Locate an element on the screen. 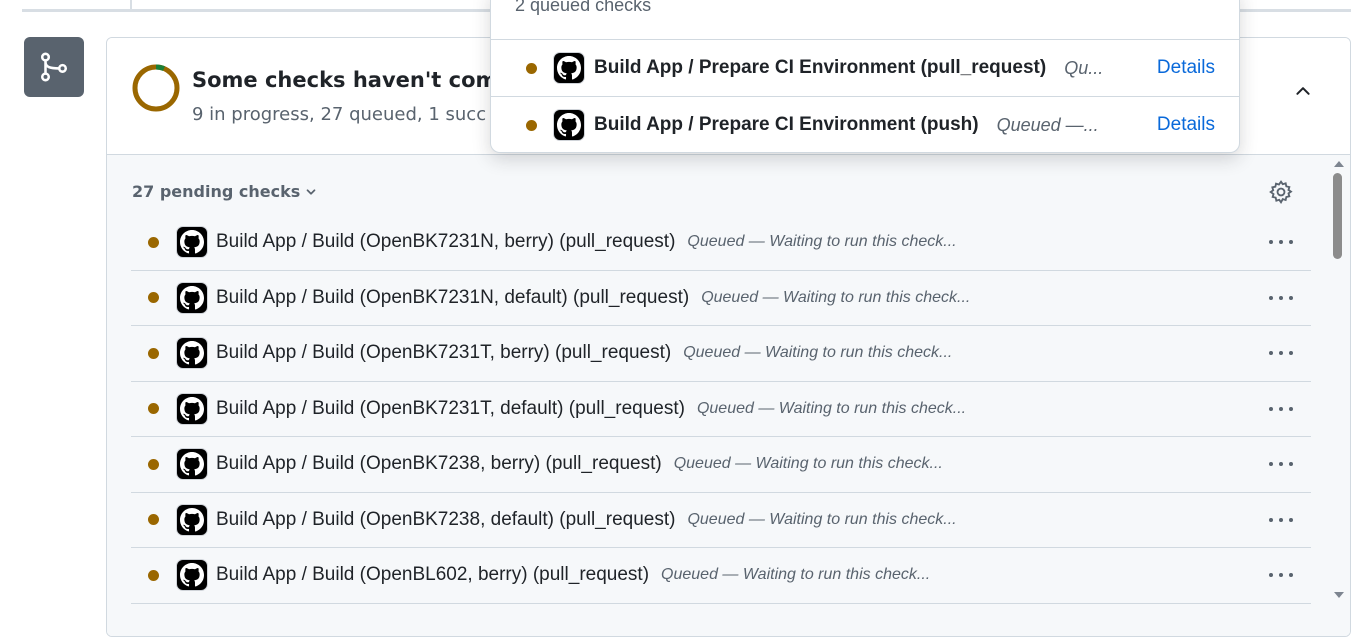  pending-checks-label: 27 pending checks is located at coordinates (216, 191).